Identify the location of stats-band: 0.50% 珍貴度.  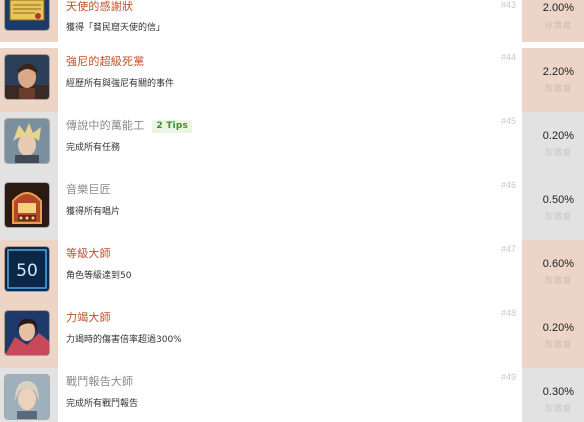
(553, 208).